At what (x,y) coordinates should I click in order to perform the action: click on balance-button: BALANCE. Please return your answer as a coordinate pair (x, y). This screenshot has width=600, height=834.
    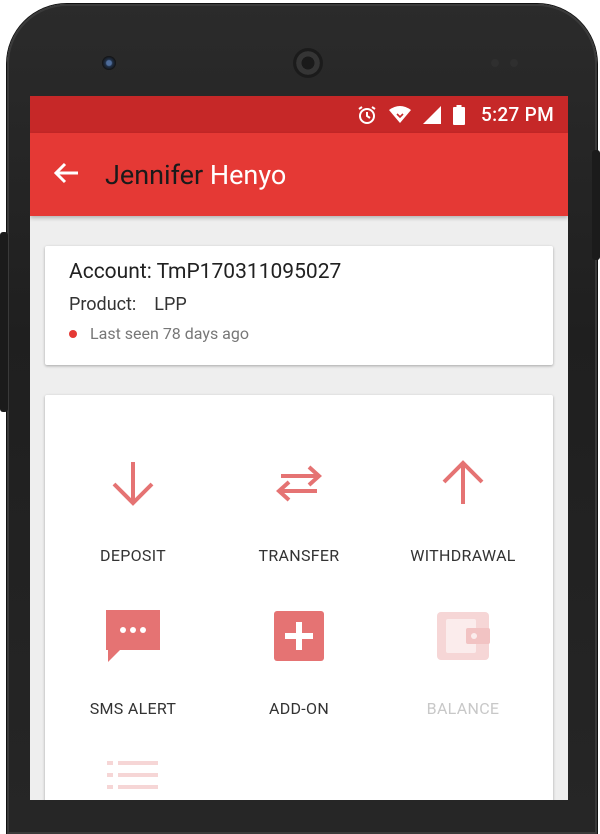
    Looking at the image, I should click on (463, 659).